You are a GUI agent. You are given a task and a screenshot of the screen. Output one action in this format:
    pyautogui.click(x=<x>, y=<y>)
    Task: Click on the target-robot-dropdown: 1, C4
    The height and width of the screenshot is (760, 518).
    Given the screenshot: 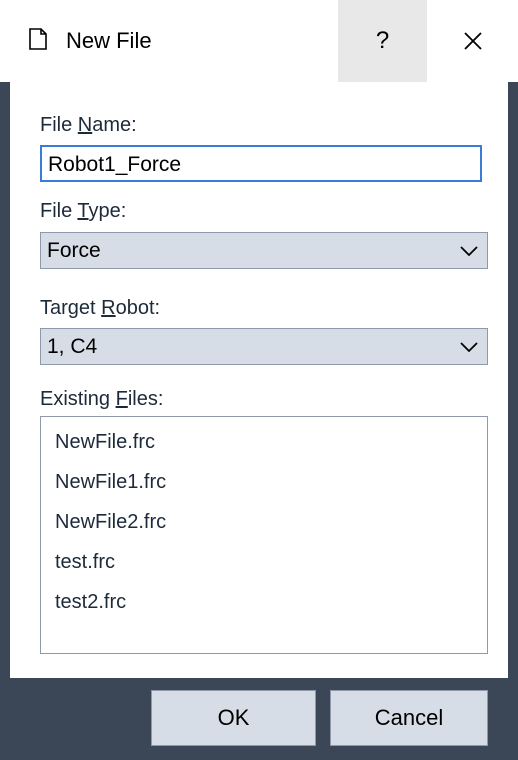 What is the action you would take?
    pyautogui.click(x=264, y=346)
    